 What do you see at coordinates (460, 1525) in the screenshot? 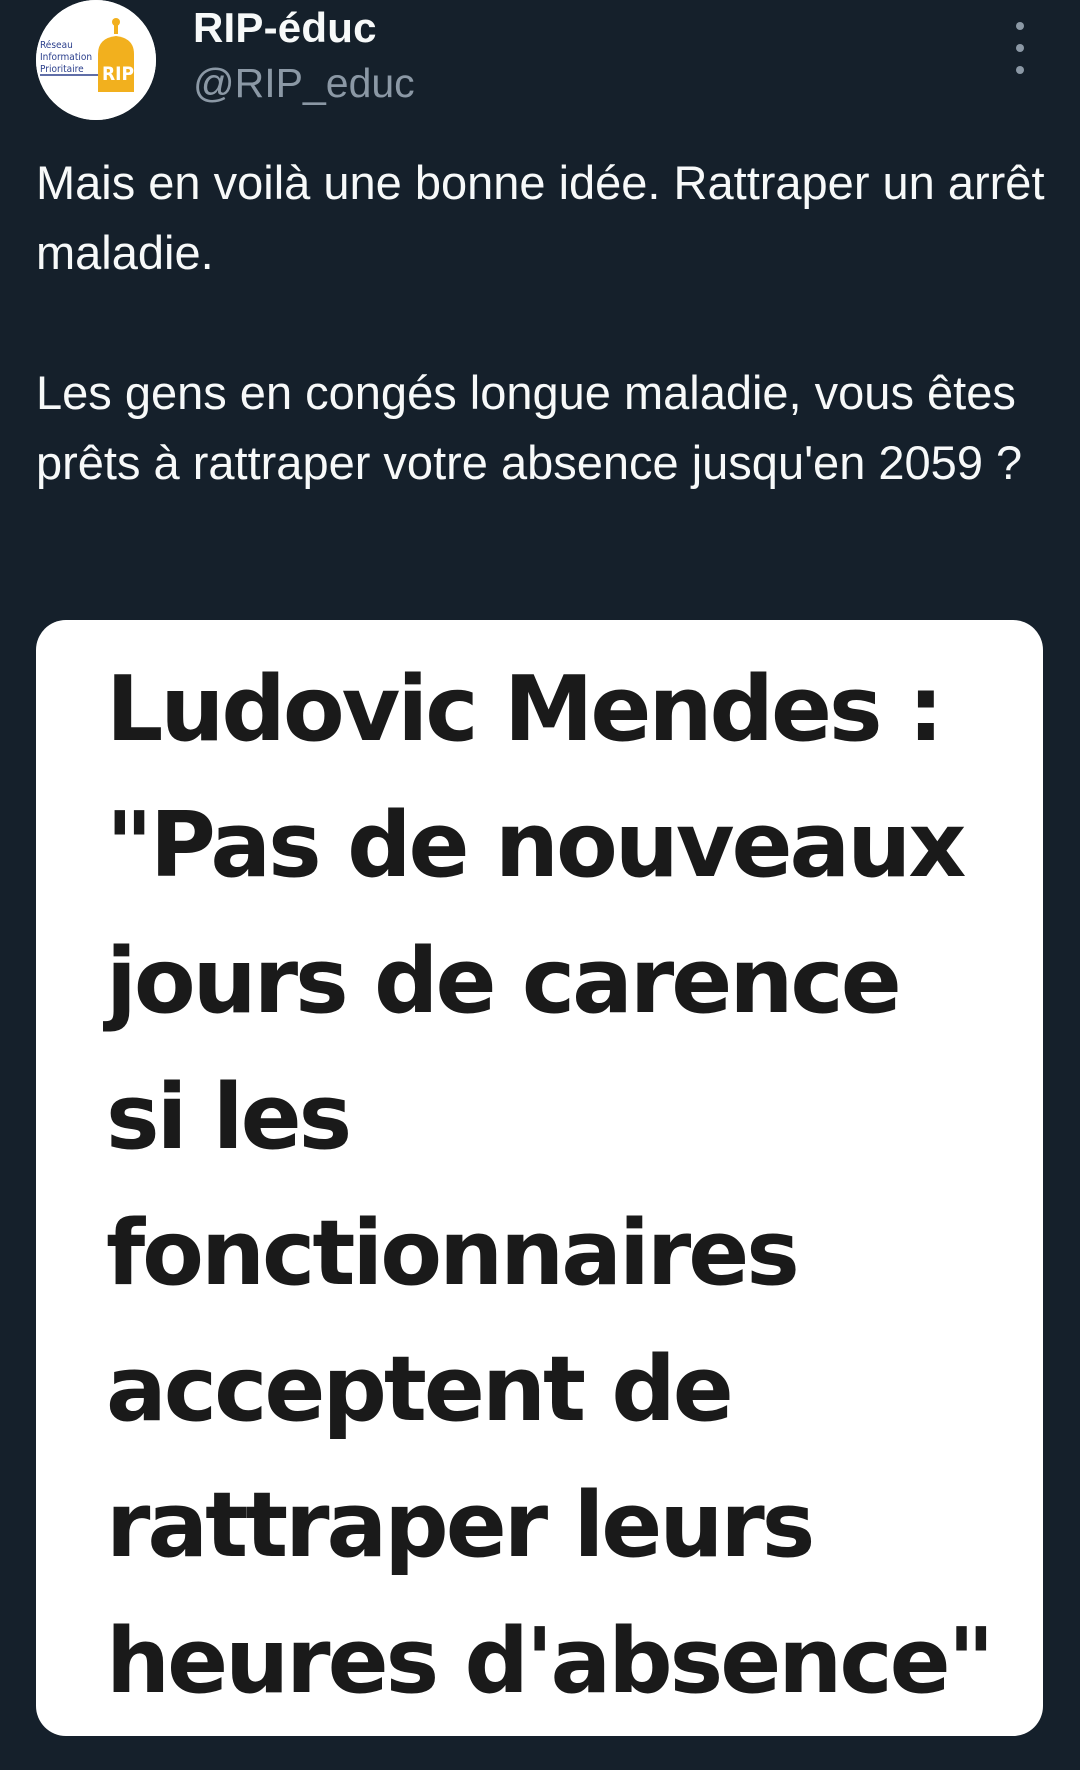
I see `headline-line: rattraper leurs` at bounding box center [460, 1525].